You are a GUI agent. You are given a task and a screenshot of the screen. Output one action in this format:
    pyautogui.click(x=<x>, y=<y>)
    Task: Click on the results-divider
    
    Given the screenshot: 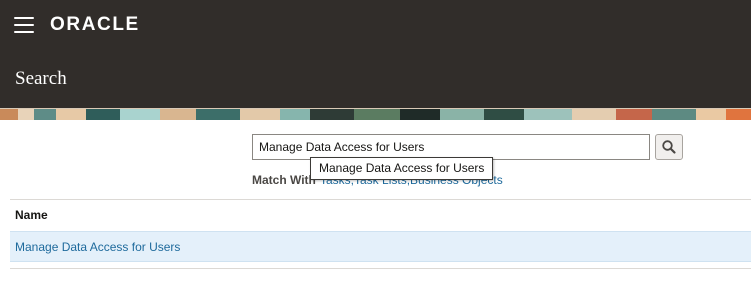 What is the action you would take?
    pyautogui.click(x=380, y=199)
    